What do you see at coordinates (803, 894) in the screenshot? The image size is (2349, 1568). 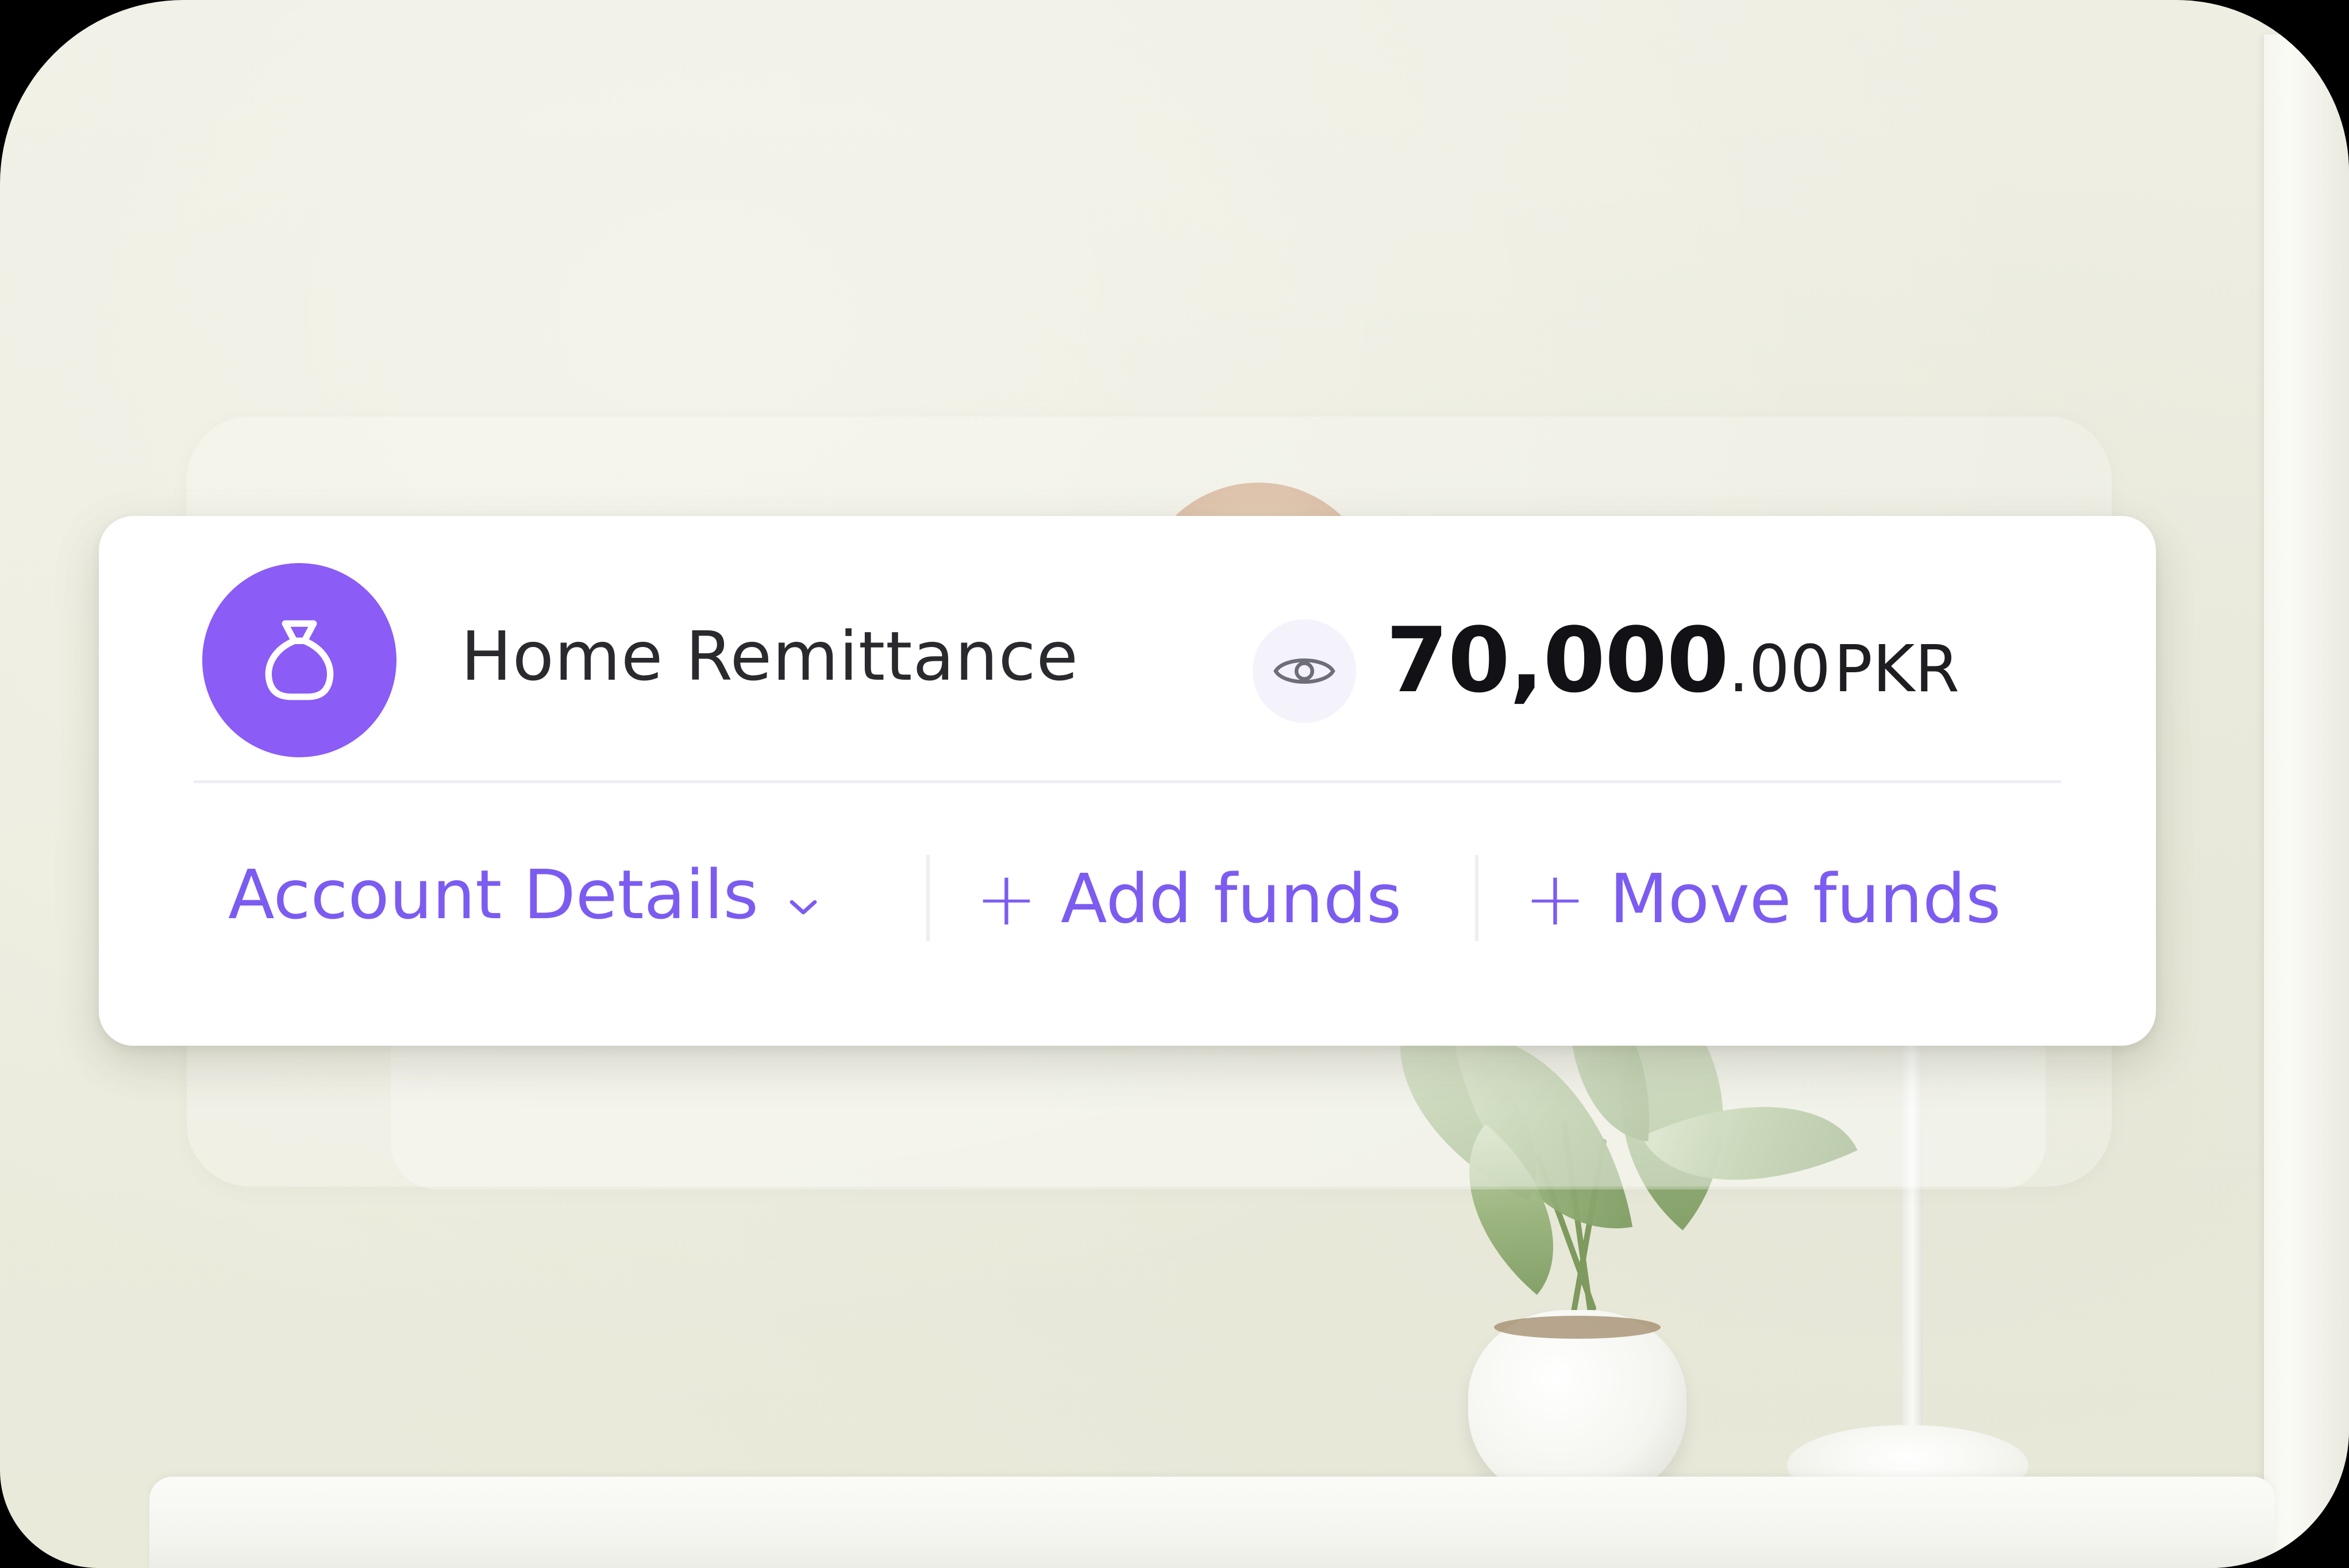 I see `chevron-down-icon` at bounding box center [803, 894].